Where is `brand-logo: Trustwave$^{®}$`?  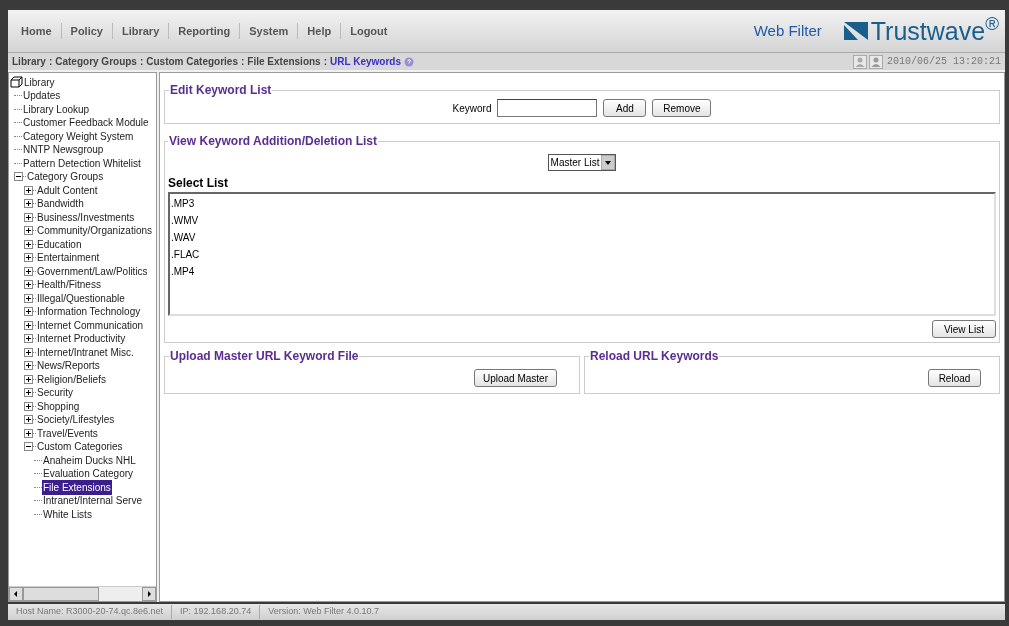
brand-logo: Trustwave$^{®}$ is located at coordinates (934, 31).